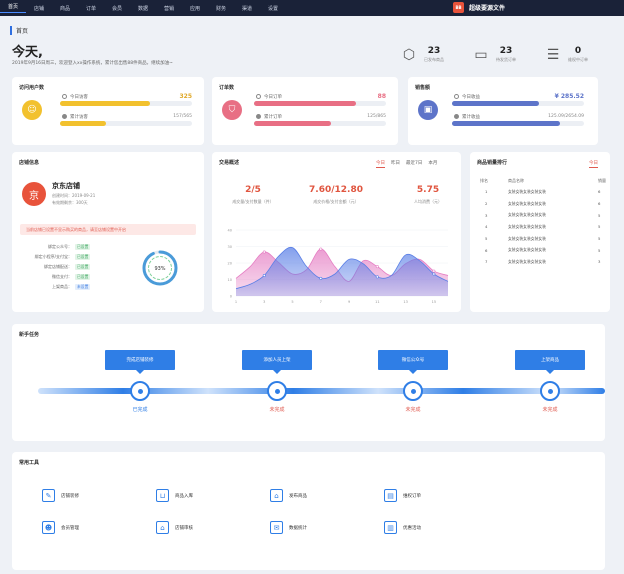 The height and width of the screenshot is (574, 624). What do you see at coordinates (428, 201) in the screenshot?
I see `metric-label: 人均消费（元）` at bounding box center [428, 201].